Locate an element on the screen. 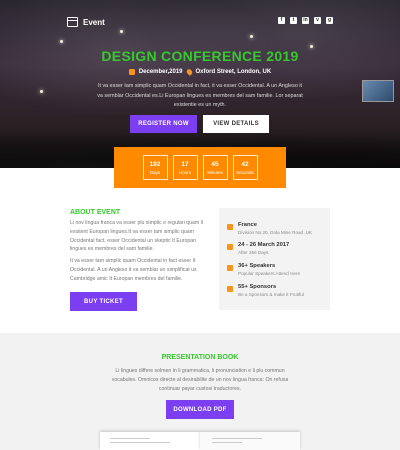 This screenshot has height=450, width=400. countdown-timer: 192 Days 17 Hours 45 Minutes 42 Seconds is located at coordinates (200, 167).